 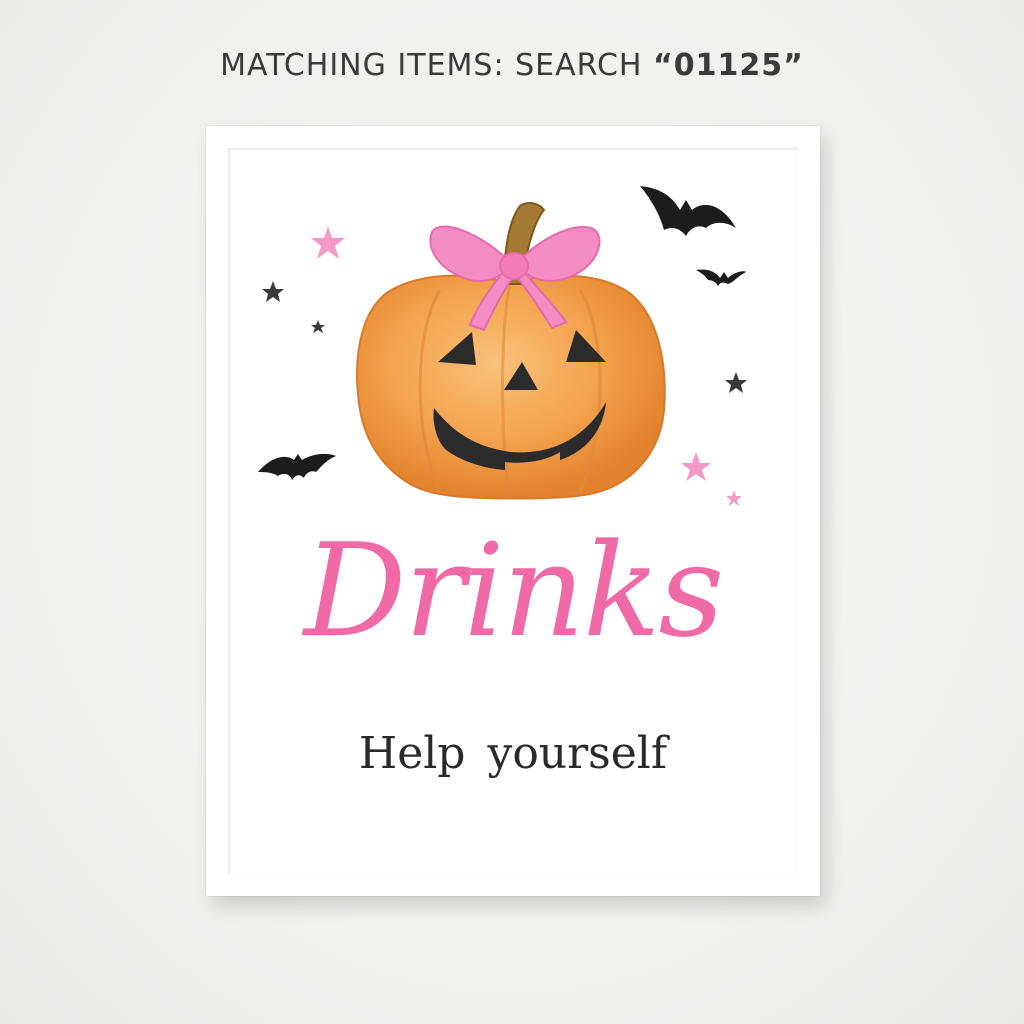 I want to click on sign-subtitle: Help yourself, so click(x=513, y=753).